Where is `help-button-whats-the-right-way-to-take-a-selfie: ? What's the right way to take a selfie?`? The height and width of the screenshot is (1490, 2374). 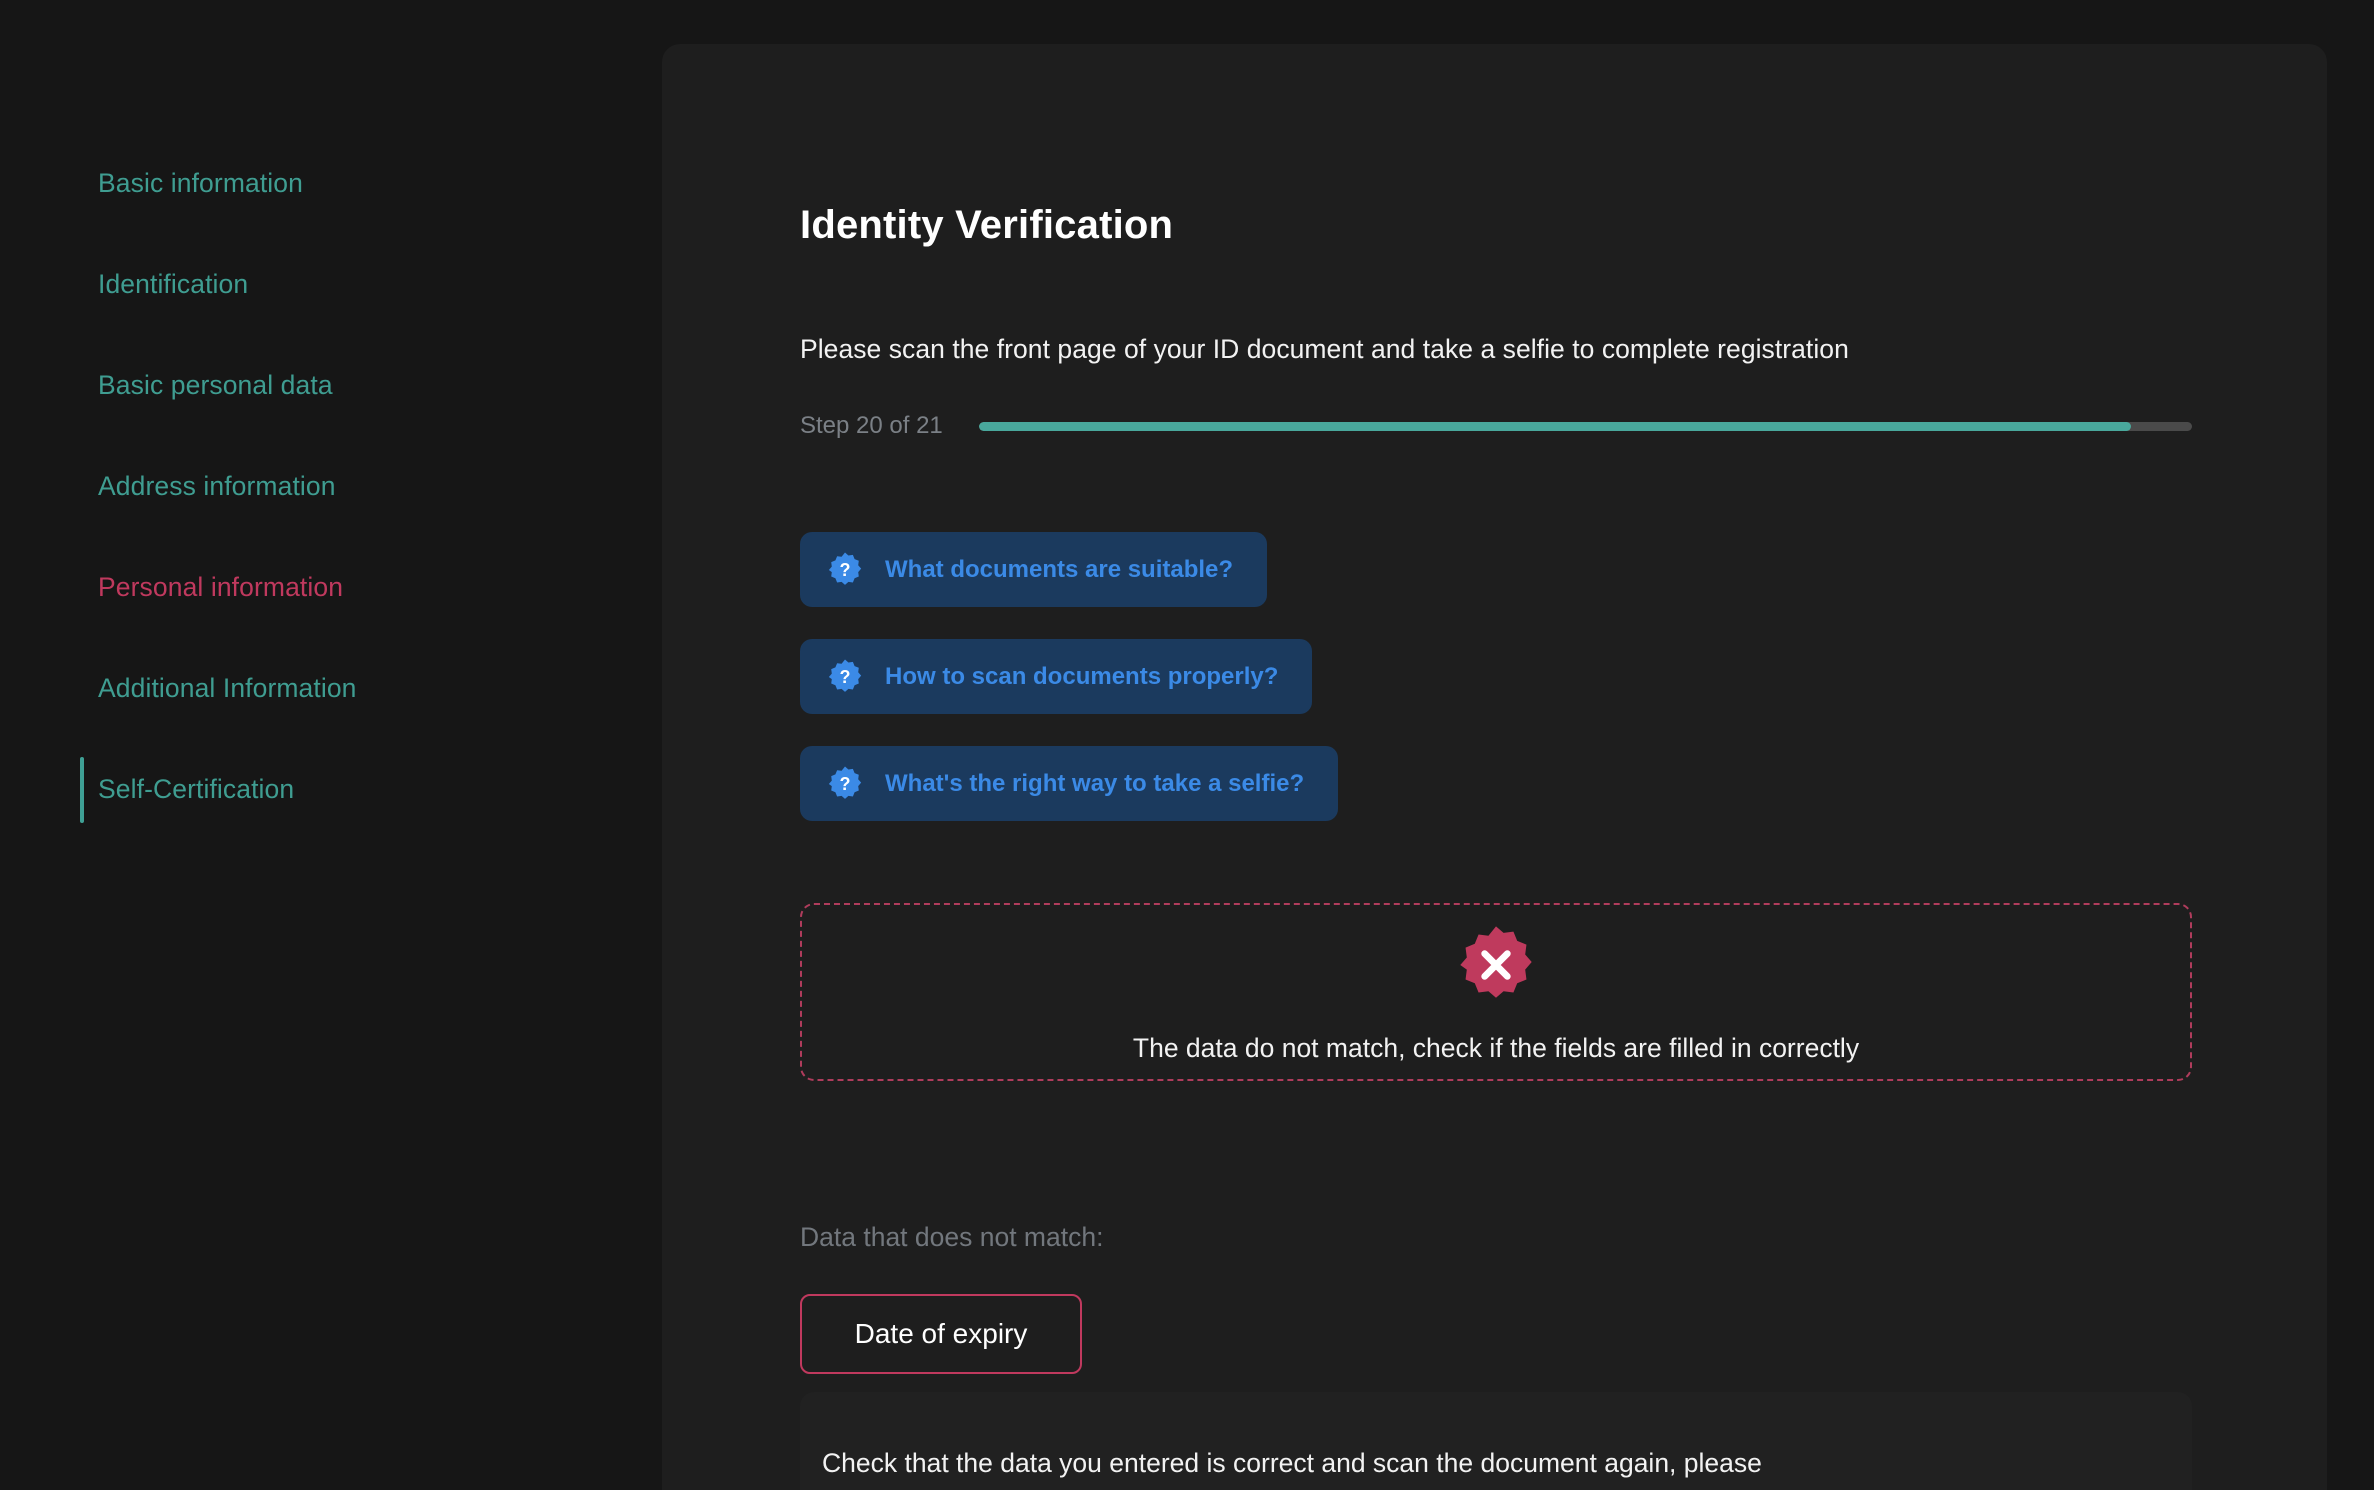 help-button-whats-the-right-way-to-take-a-selfie: ? What's the right way to take a selfie? is located at coordinates (1069, 783).